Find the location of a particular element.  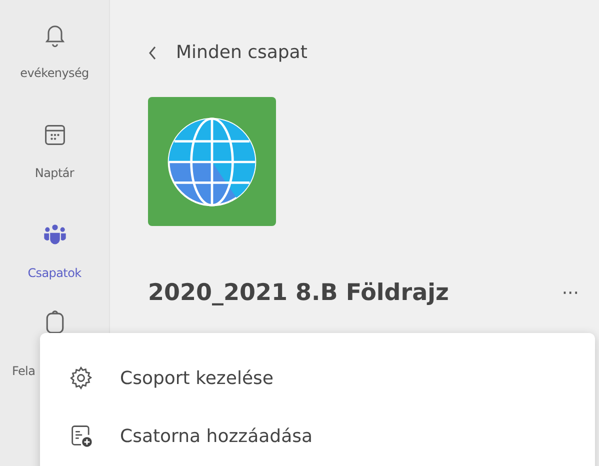

rail-item: evékenység is located at coordinates (54, 60).